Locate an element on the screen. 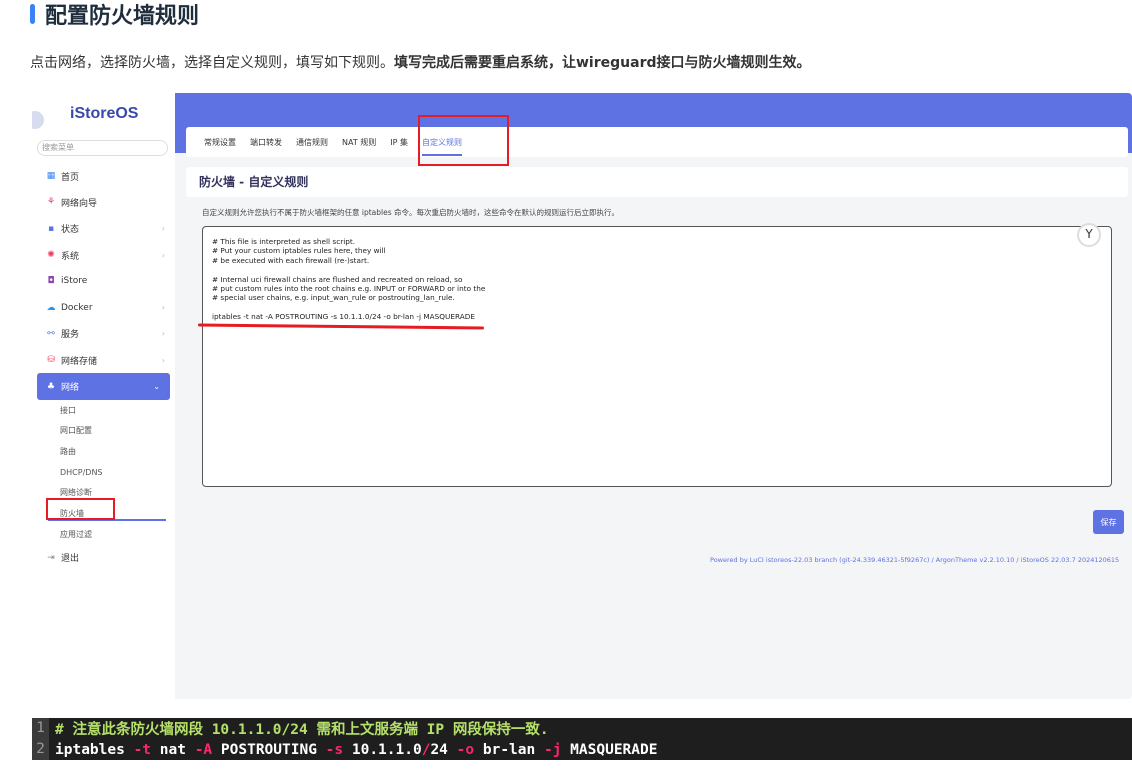  article-heading: 配置防火墙规则 is located at coordinates (115, 14).